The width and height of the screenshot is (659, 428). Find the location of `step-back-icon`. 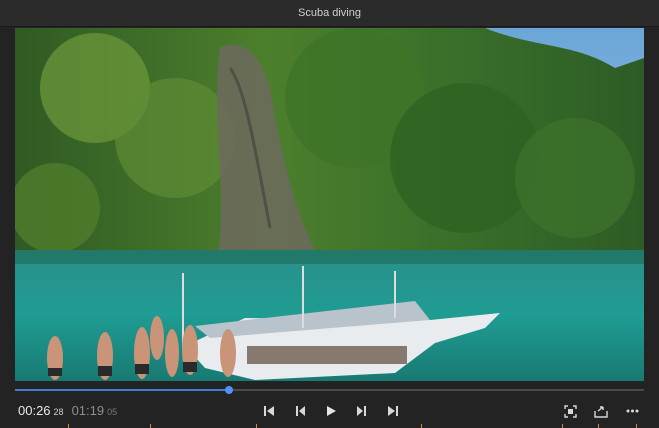

step-back-icon is located at coordinates (300, 411).